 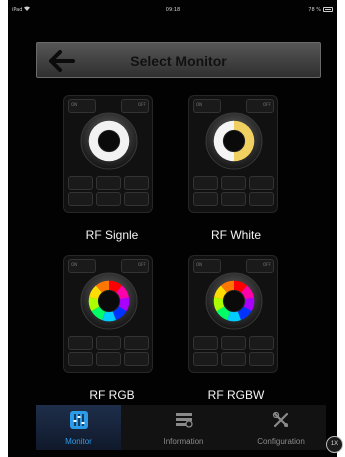 I want to click on page-title: Select Monitor, so click(x=178, y=61).